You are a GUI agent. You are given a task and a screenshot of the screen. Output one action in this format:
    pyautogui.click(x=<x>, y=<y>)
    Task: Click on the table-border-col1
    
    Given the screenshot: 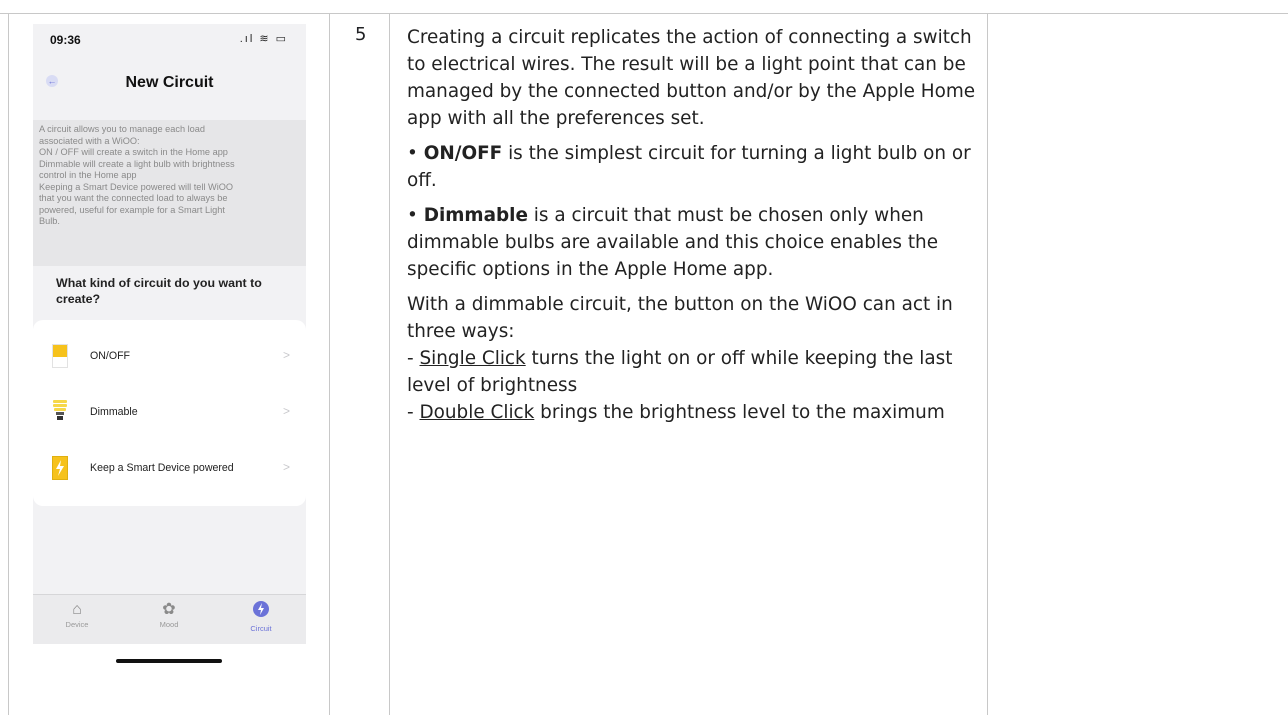 What is the action you would take?
    pyautogui.click(x=329, y=364)
    